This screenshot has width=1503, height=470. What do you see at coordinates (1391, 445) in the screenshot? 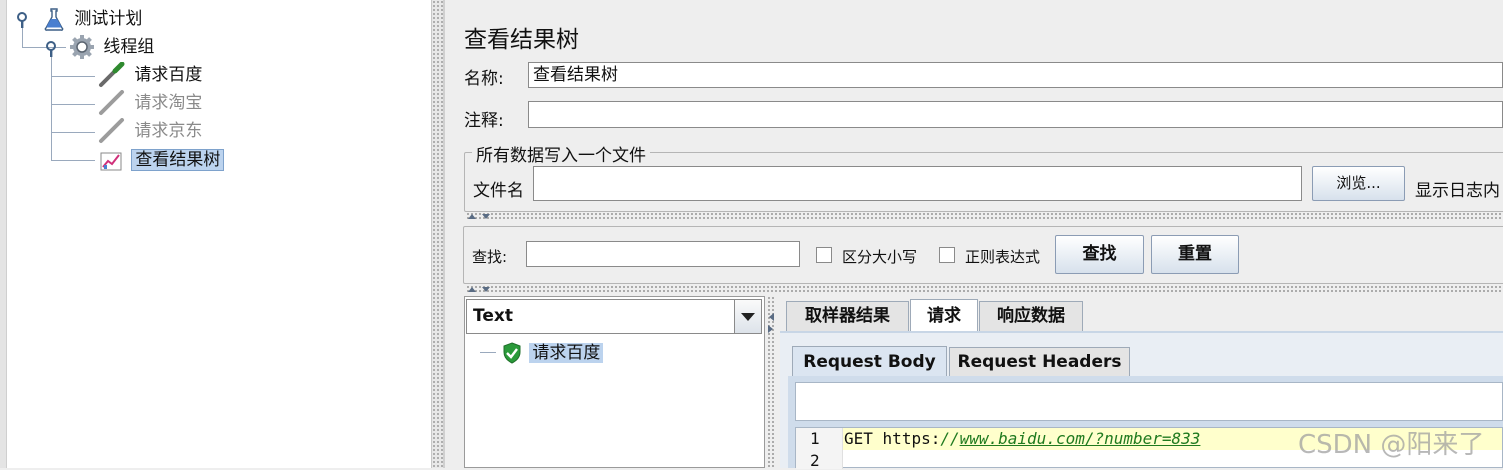
I see `watermark: CSDN @阳来了` at bounding box center [1391, 445].